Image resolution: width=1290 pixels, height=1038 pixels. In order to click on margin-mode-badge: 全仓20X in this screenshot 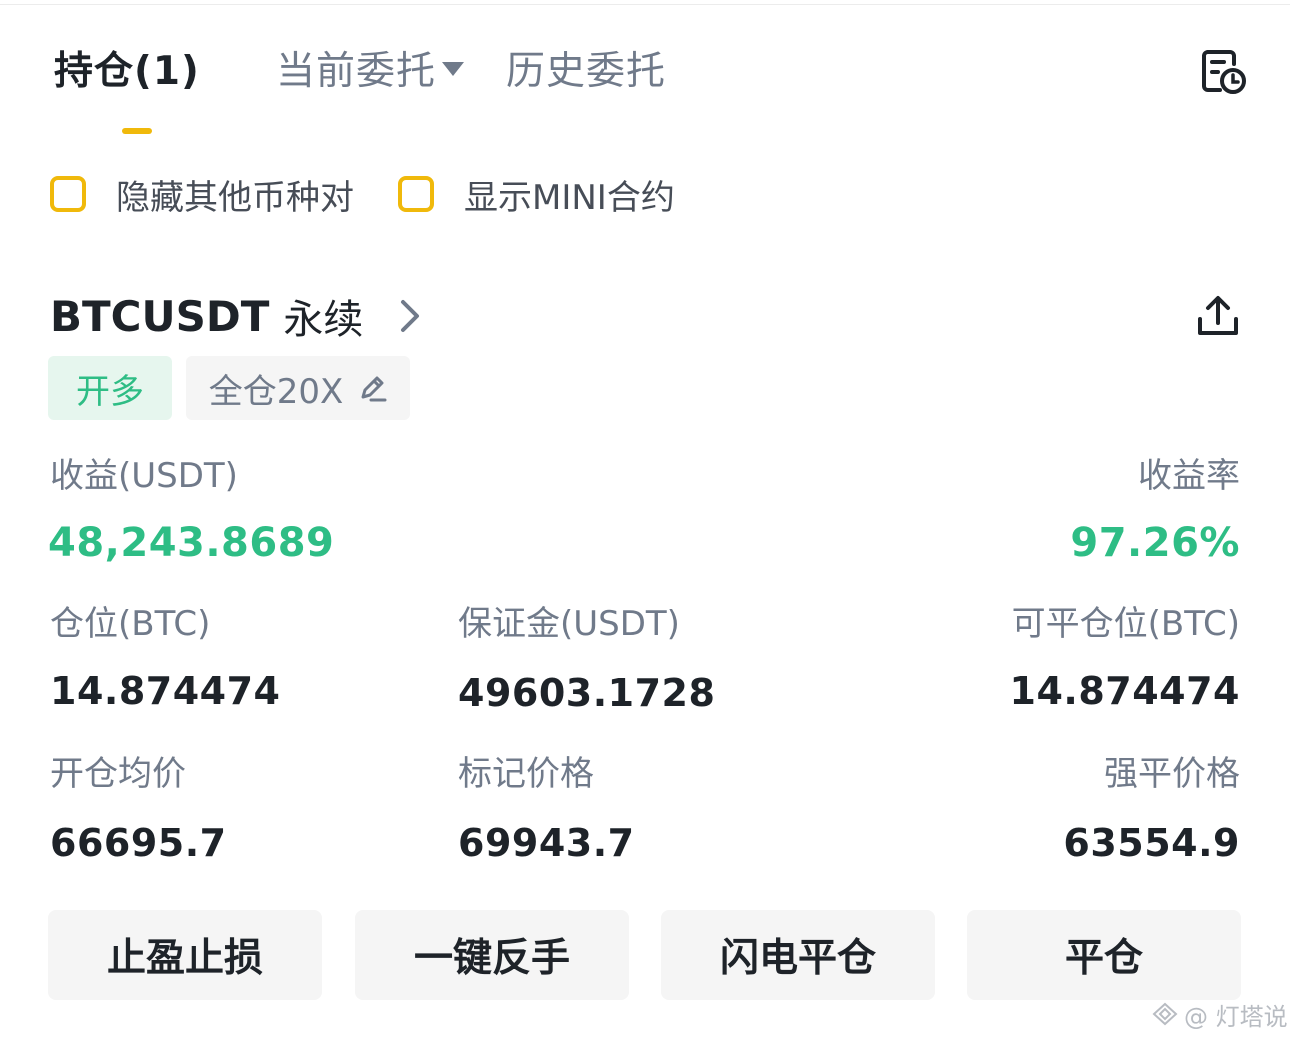, I will do `click(298, 388)`.